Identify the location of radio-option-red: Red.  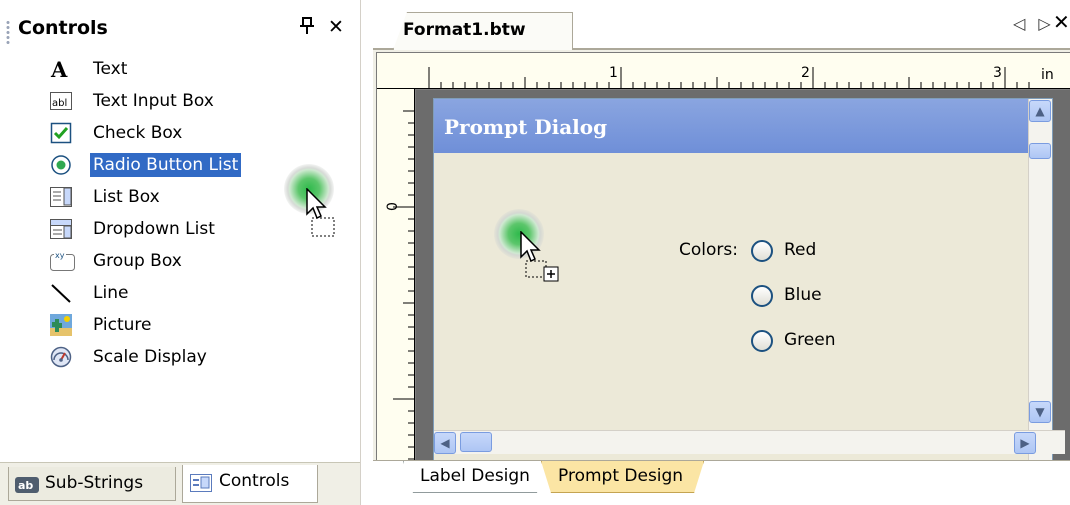
(811, 252).